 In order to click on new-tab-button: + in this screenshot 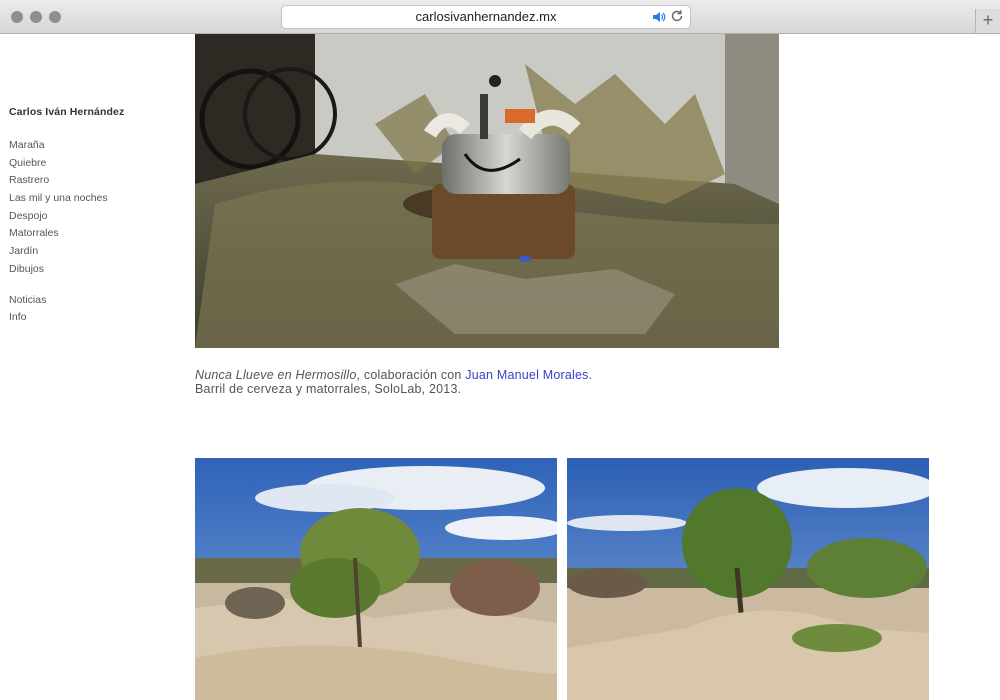, I will do `click(987, 21)`.